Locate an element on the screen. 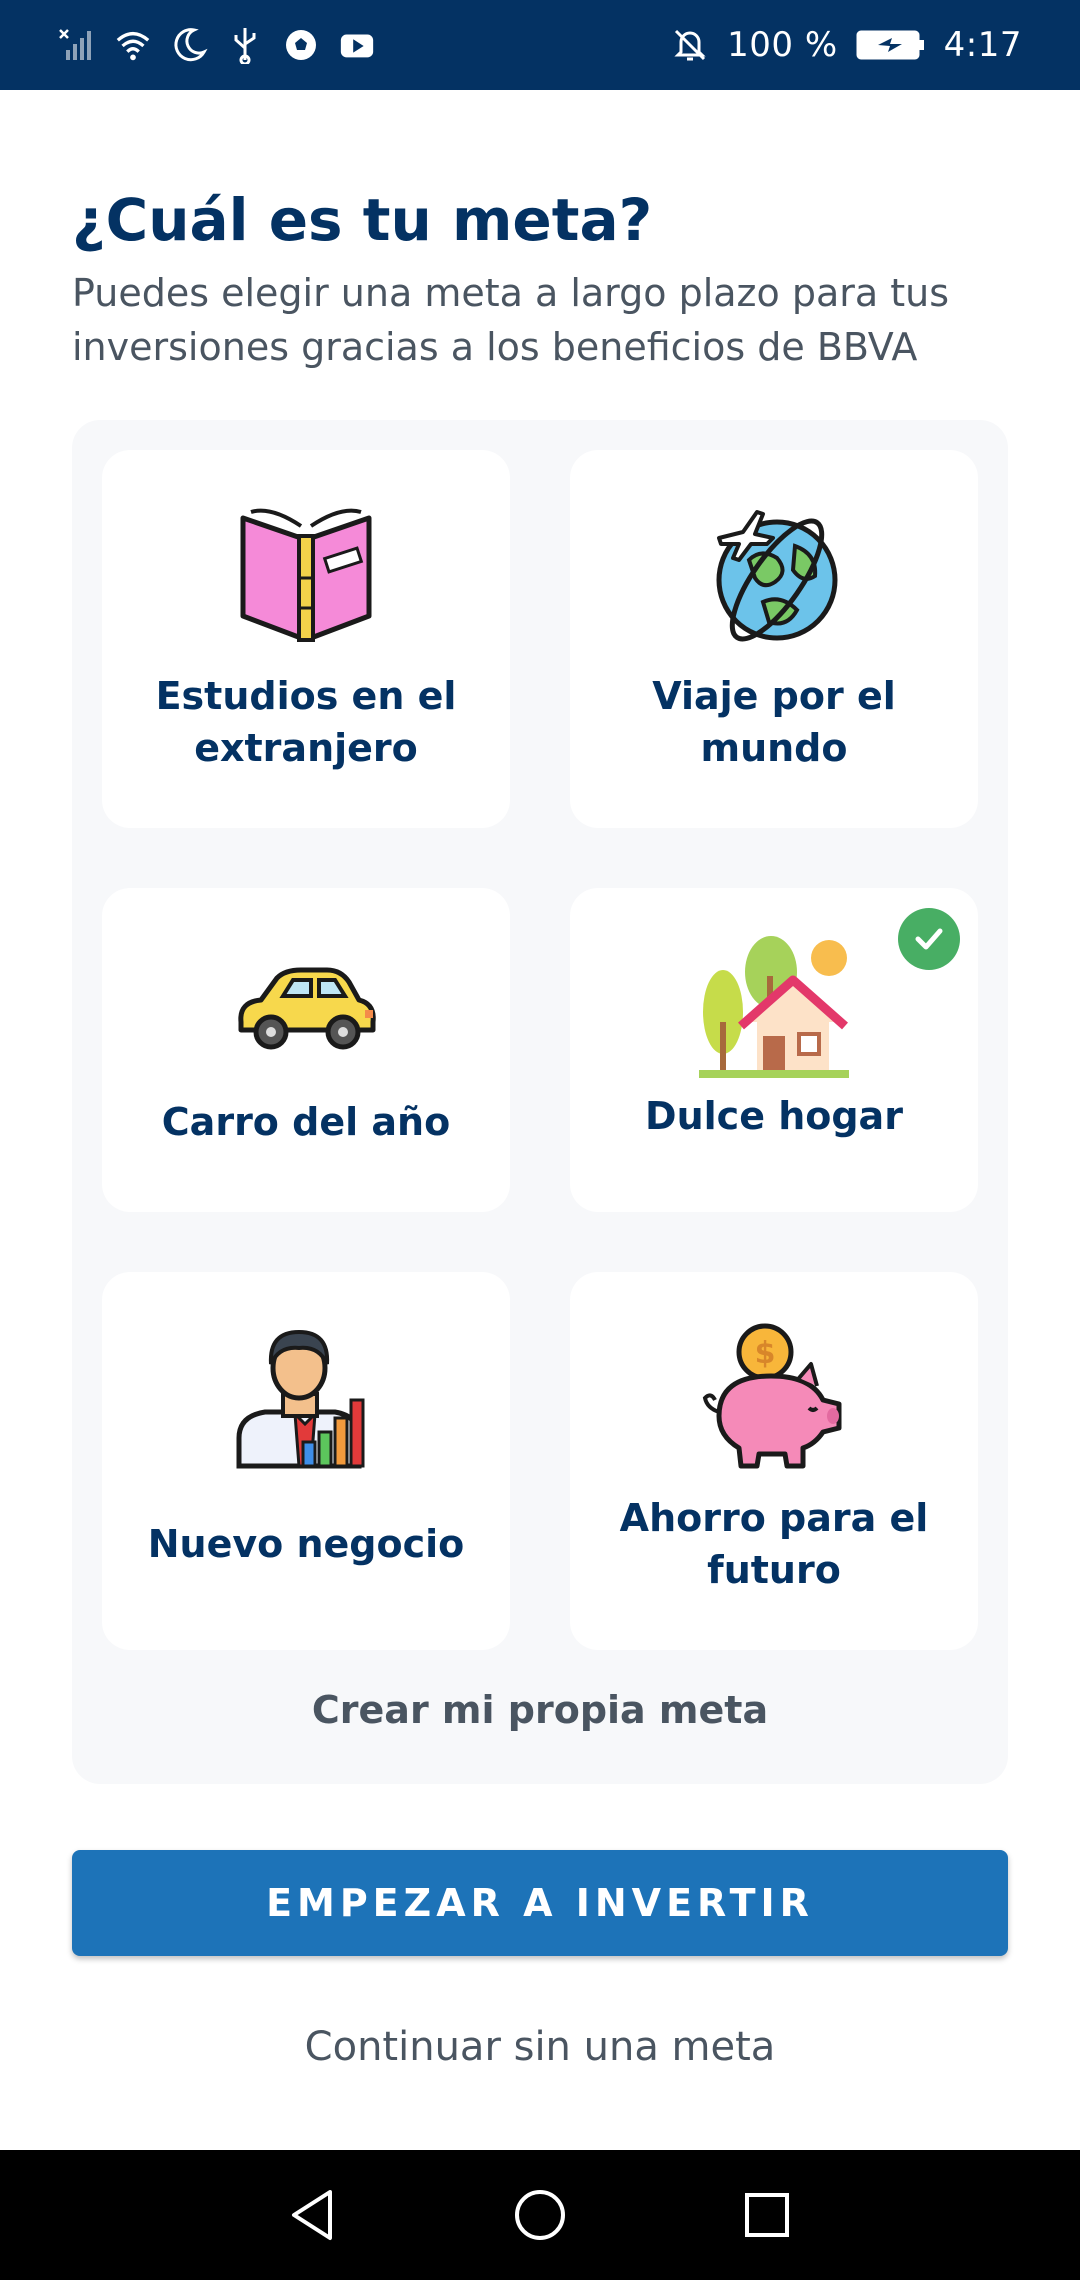 This screenshot has height=2280, width=1080. goal-label: Viaje por el mundo is located at coordinates (774, 722).